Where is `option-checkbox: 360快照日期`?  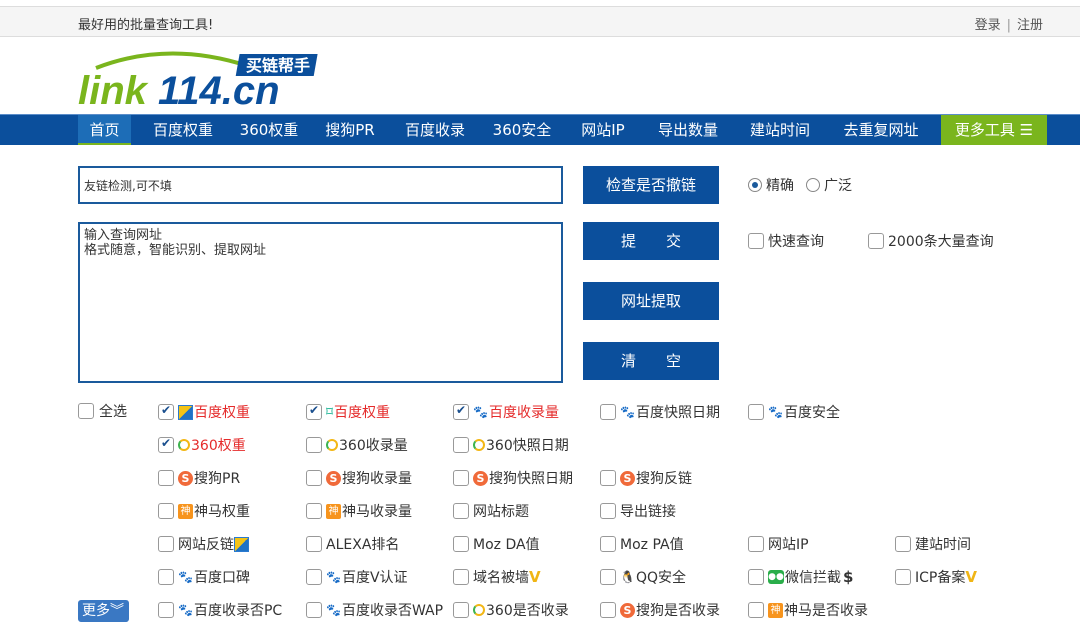 option-checkbox: 360快照日期 is located at coordinates (511, 445).